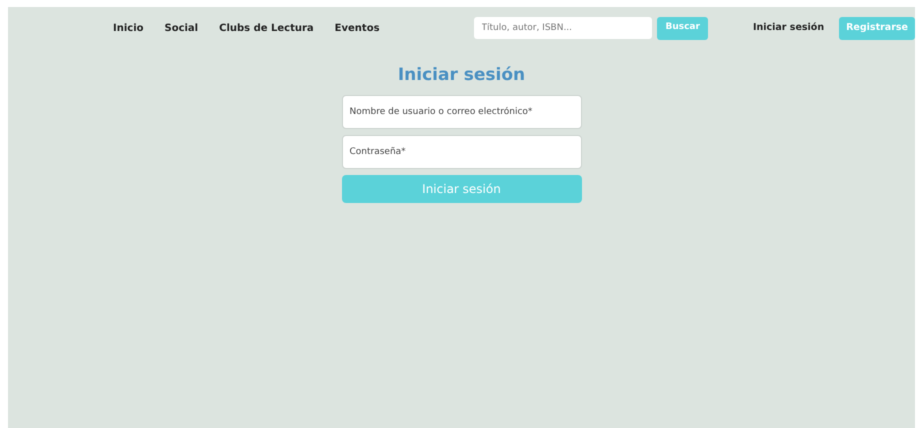  I want to click on nav-link: Clubs de Lectura, so click(266, 28).